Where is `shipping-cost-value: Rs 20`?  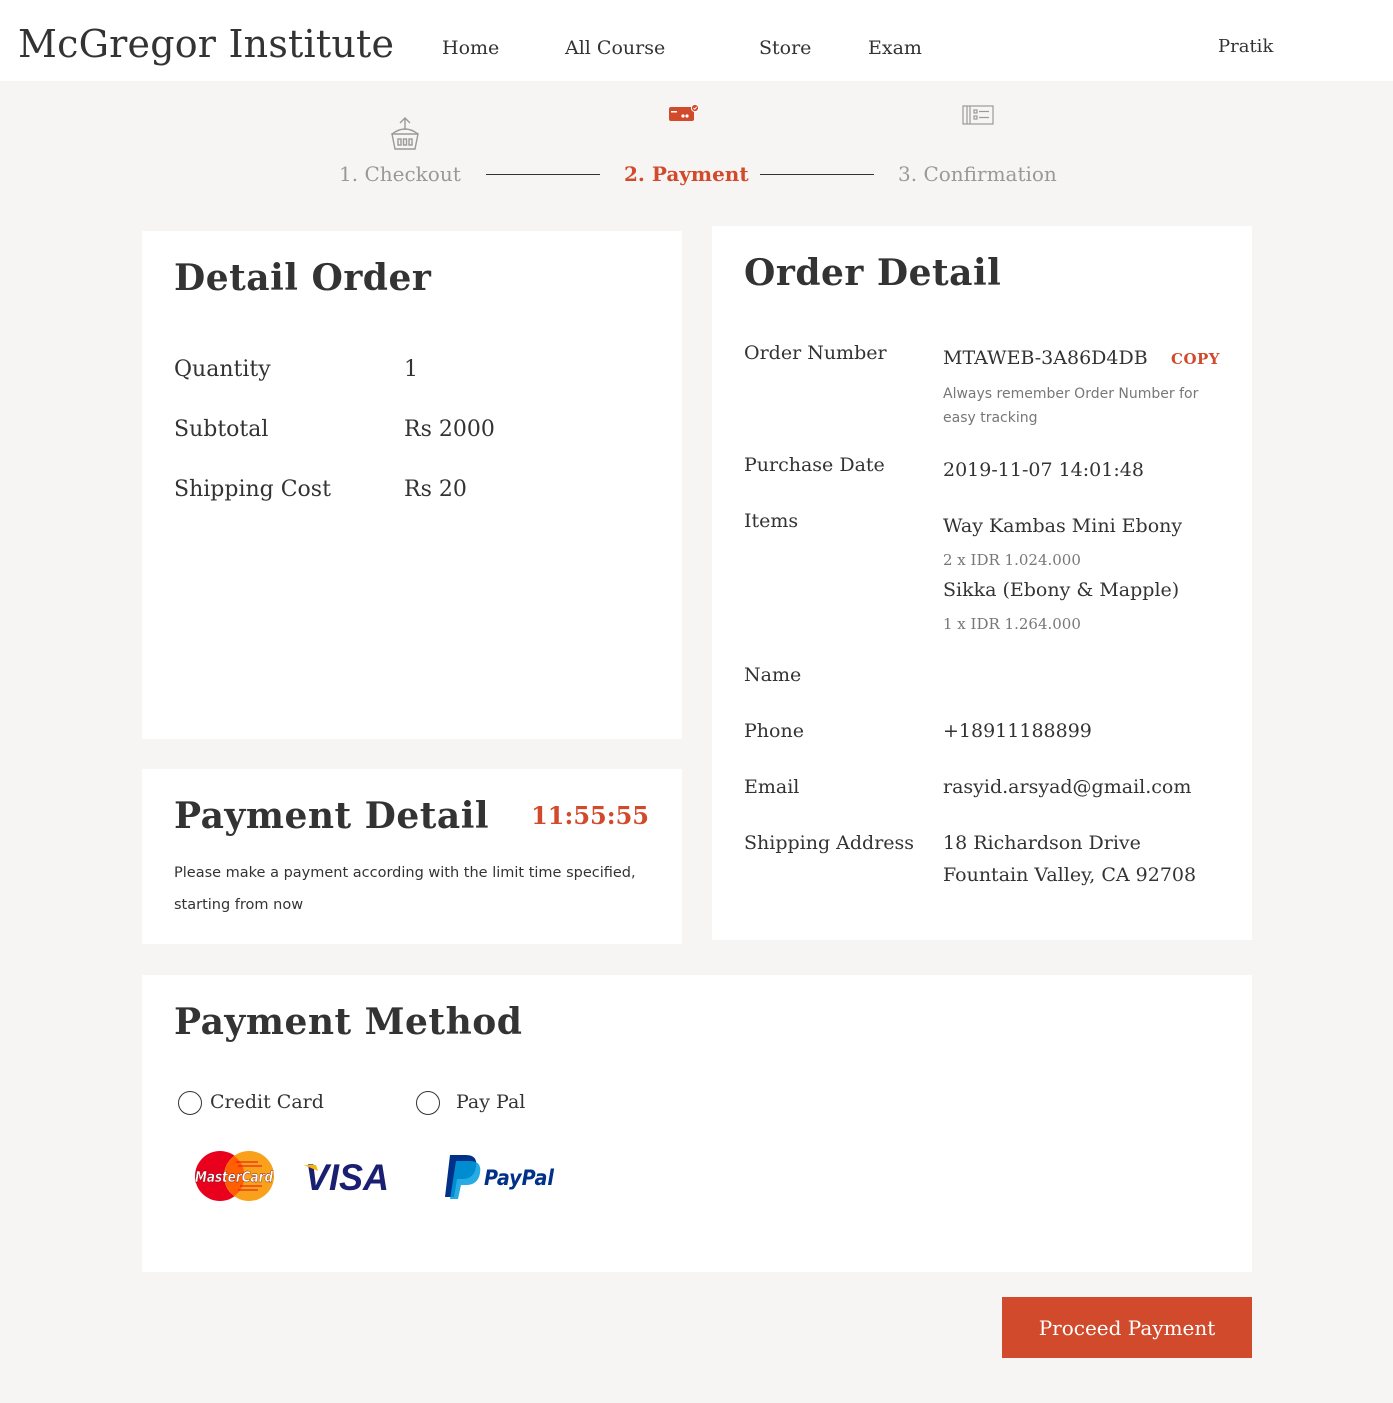
shipping-cost-value: Rs 20 is located at coordinates (435, 489).